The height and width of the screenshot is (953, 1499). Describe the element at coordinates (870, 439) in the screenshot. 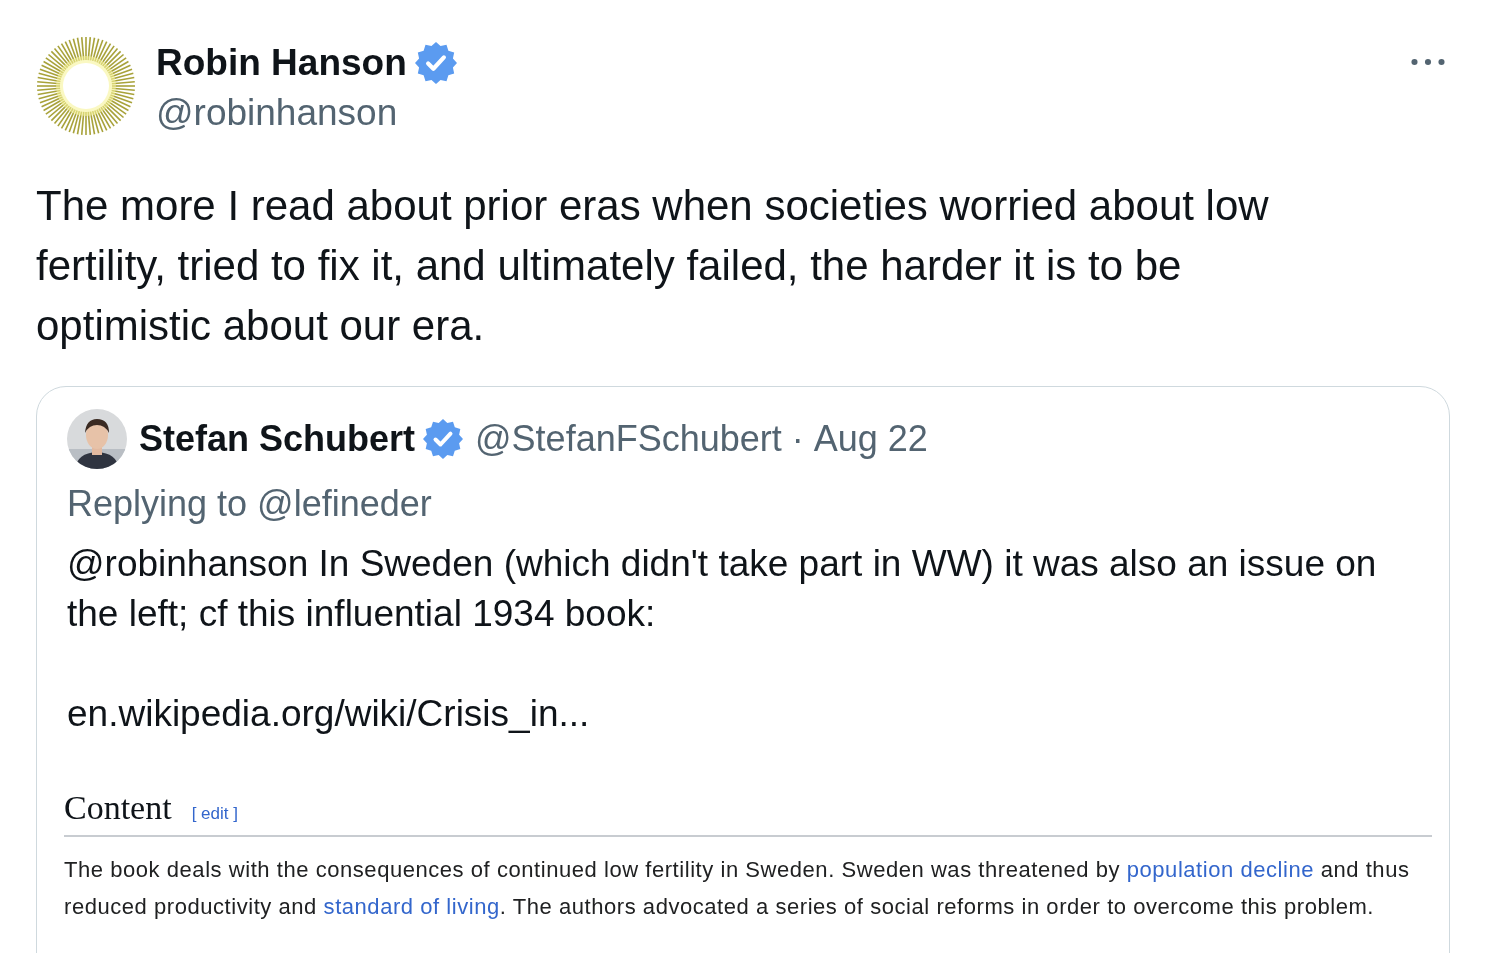

I see `tweet-date: Aug 22` at that location.